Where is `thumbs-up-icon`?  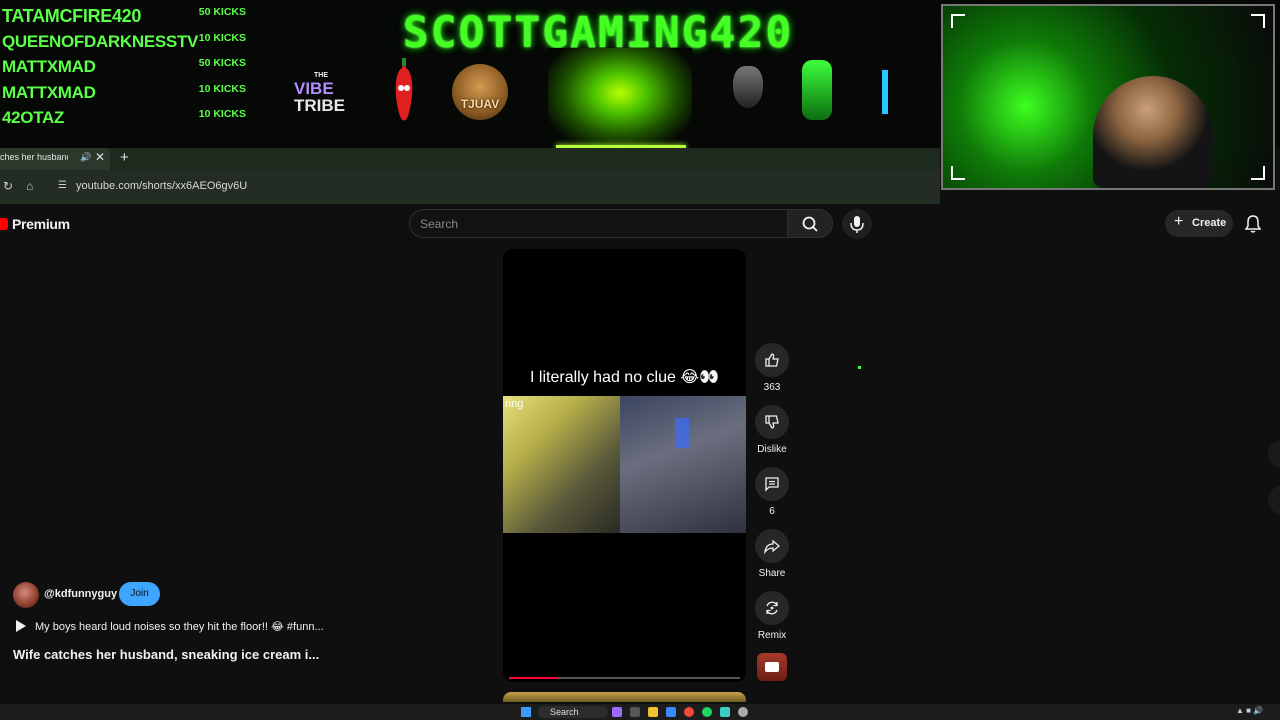 thumbs-up-icon is located at coordinates (772, 360).